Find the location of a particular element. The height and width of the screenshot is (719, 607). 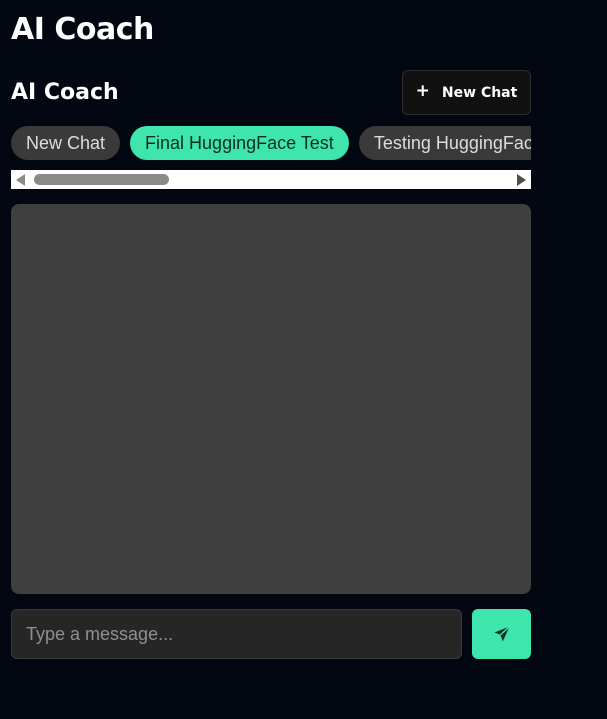

coach-header: AI Coach + New Chat is located at coordinates (271, 92).